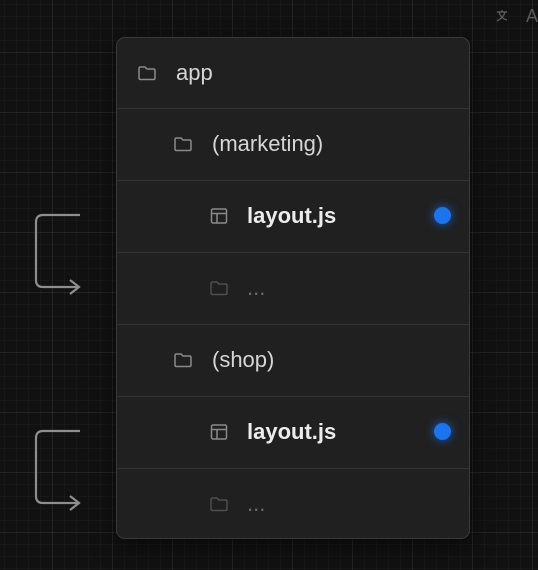 Image resolution: width=538 pixels, height=570 pixels. Describe the element at coordinates (243, 359) in the screenshot. I see `tree-label-shop: (shop)` at that location.